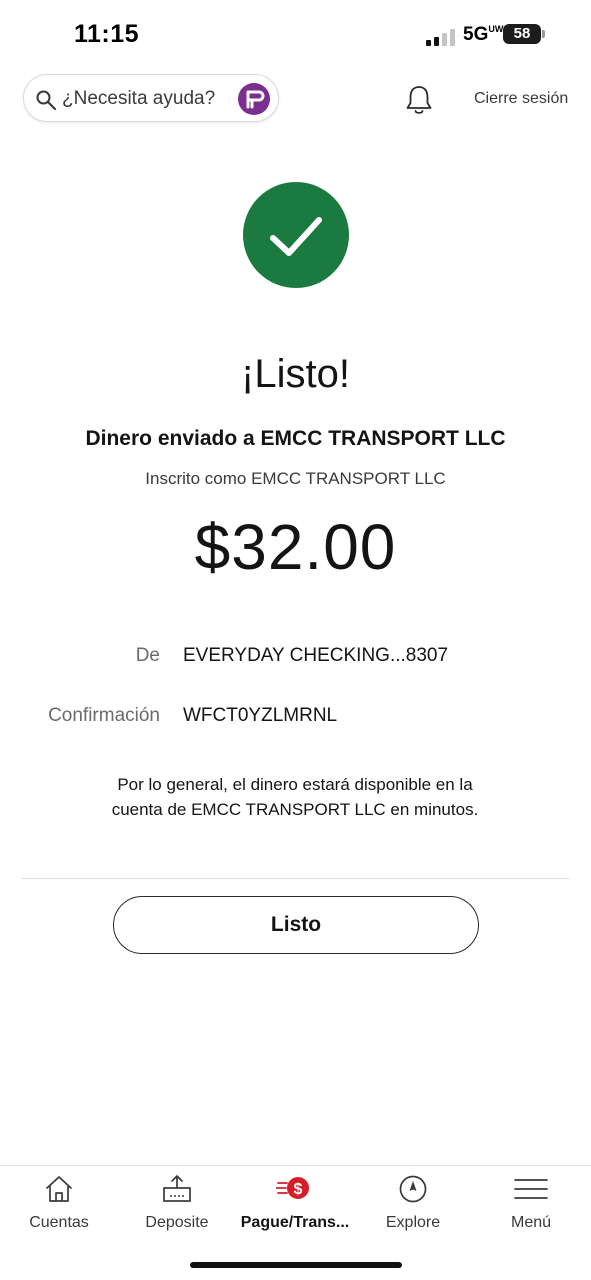 The image size is (591, 1280). What do you see at coordinates (177, 1222) in the screenshot?
I see `nav-label: Deposite` at bounding box center [177, 1222].